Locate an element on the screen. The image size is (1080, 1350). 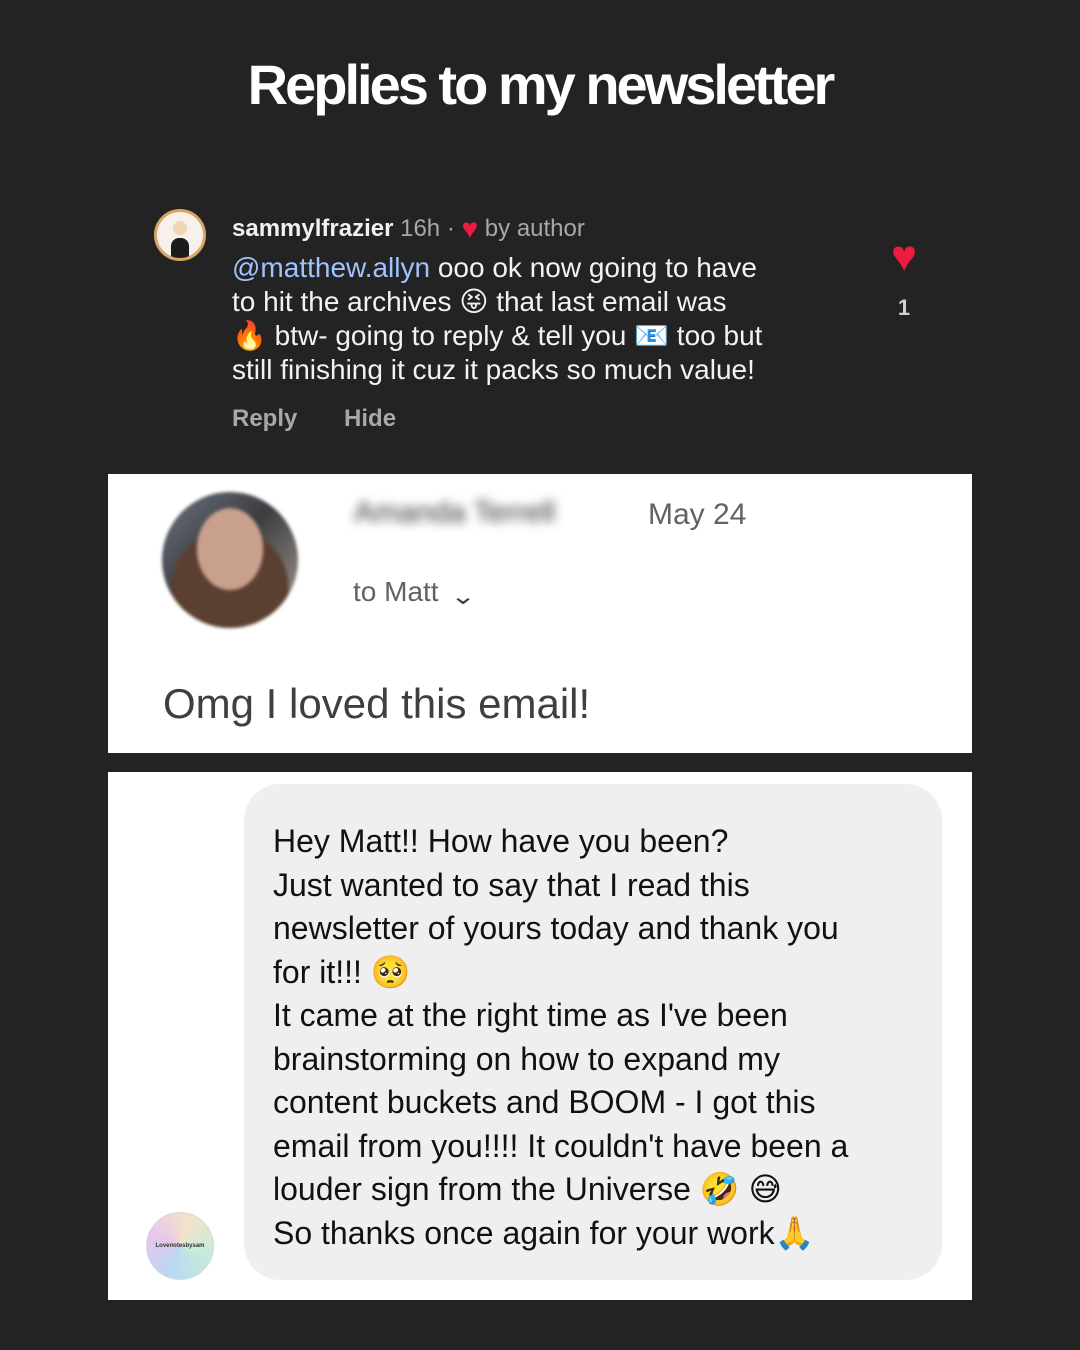
reply-button: Reply is located at coordinates (264, 418).